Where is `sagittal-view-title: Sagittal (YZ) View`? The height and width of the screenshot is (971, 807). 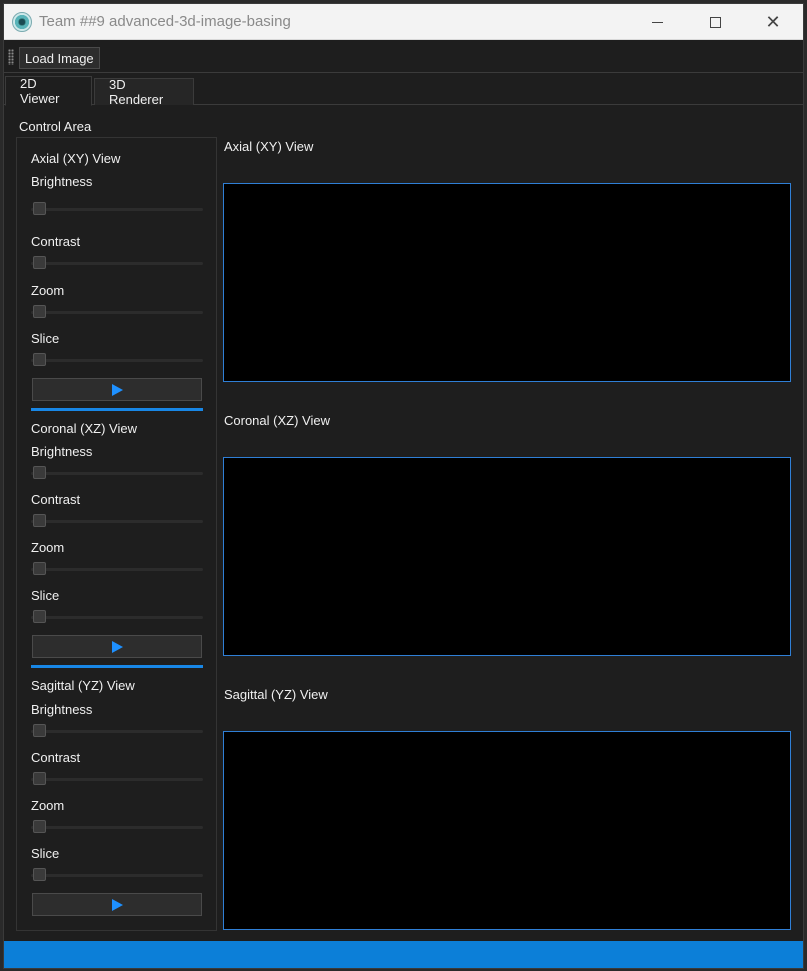
sagittal-view-title: Sagittal (YZ) View is located at coordinates (276, 694).